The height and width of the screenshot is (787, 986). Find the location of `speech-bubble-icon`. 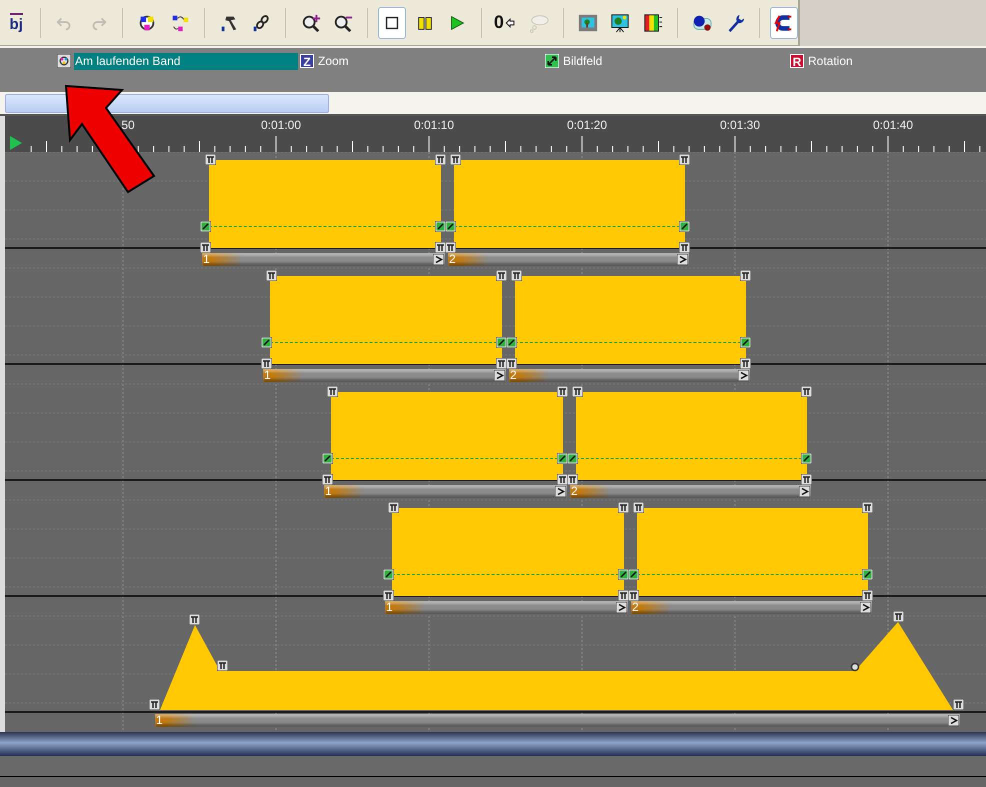

speech-bubble-icon is located at coordinates (538, 22).